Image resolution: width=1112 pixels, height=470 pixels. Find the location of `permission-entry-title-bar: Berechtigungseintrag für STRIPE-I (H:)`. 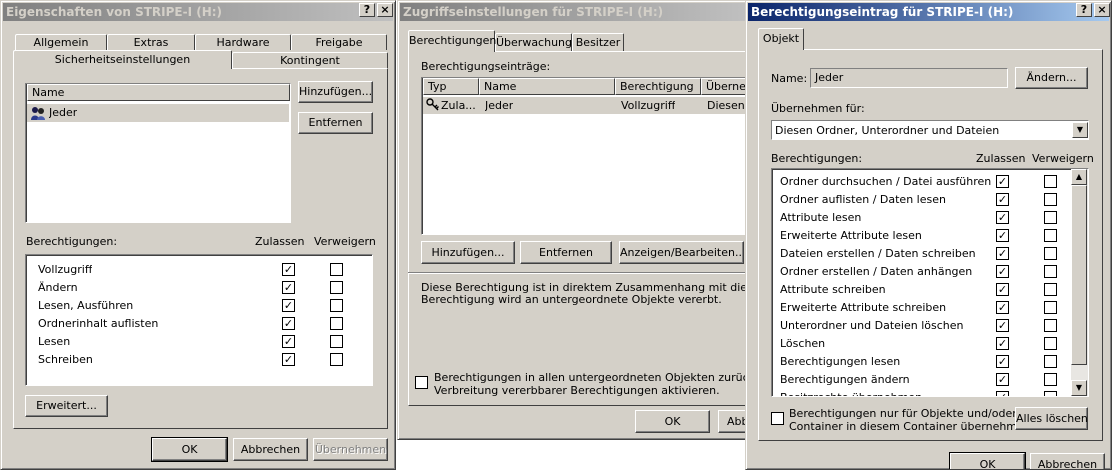

permission-entry-title-bar: Berechtigungseintrag für STRIPE-I (H:) is located at coordinates (928, 12).